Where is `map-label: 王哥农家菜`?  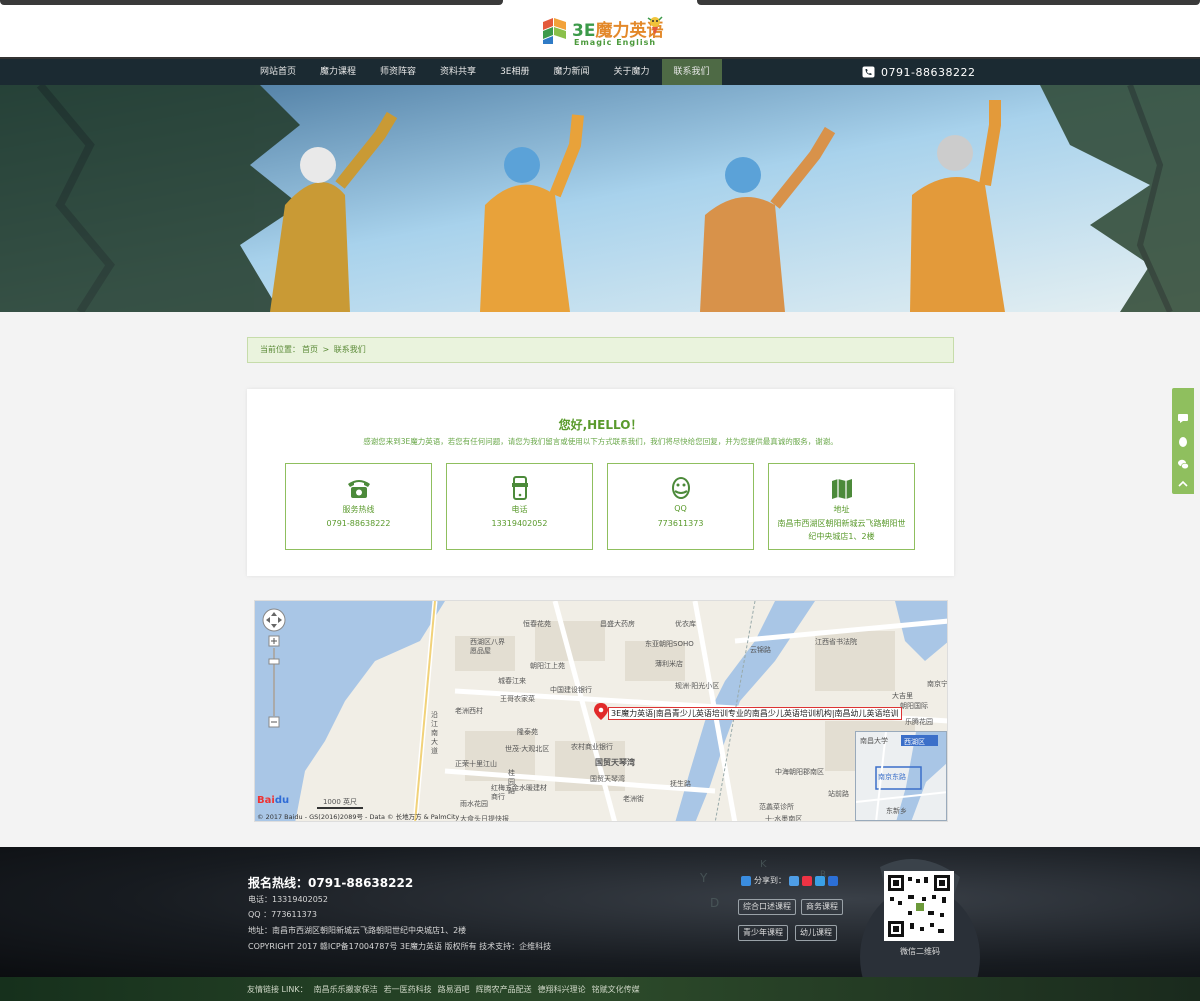 map-label: 王哥农家菜 is located at coordinates (517, 699).